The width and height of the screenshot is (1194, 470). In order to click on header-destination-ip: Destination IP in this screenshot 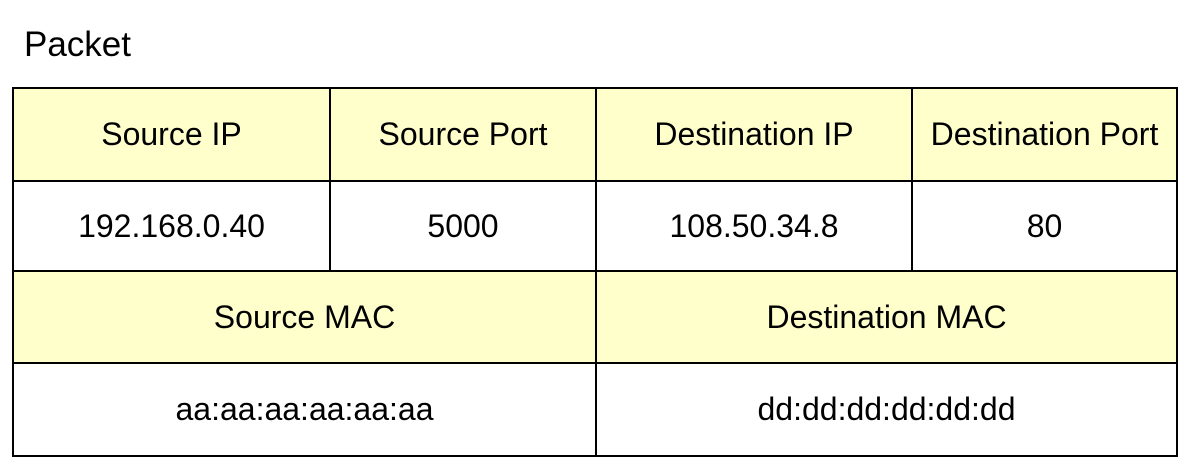, I will do `click(754, 134)`.